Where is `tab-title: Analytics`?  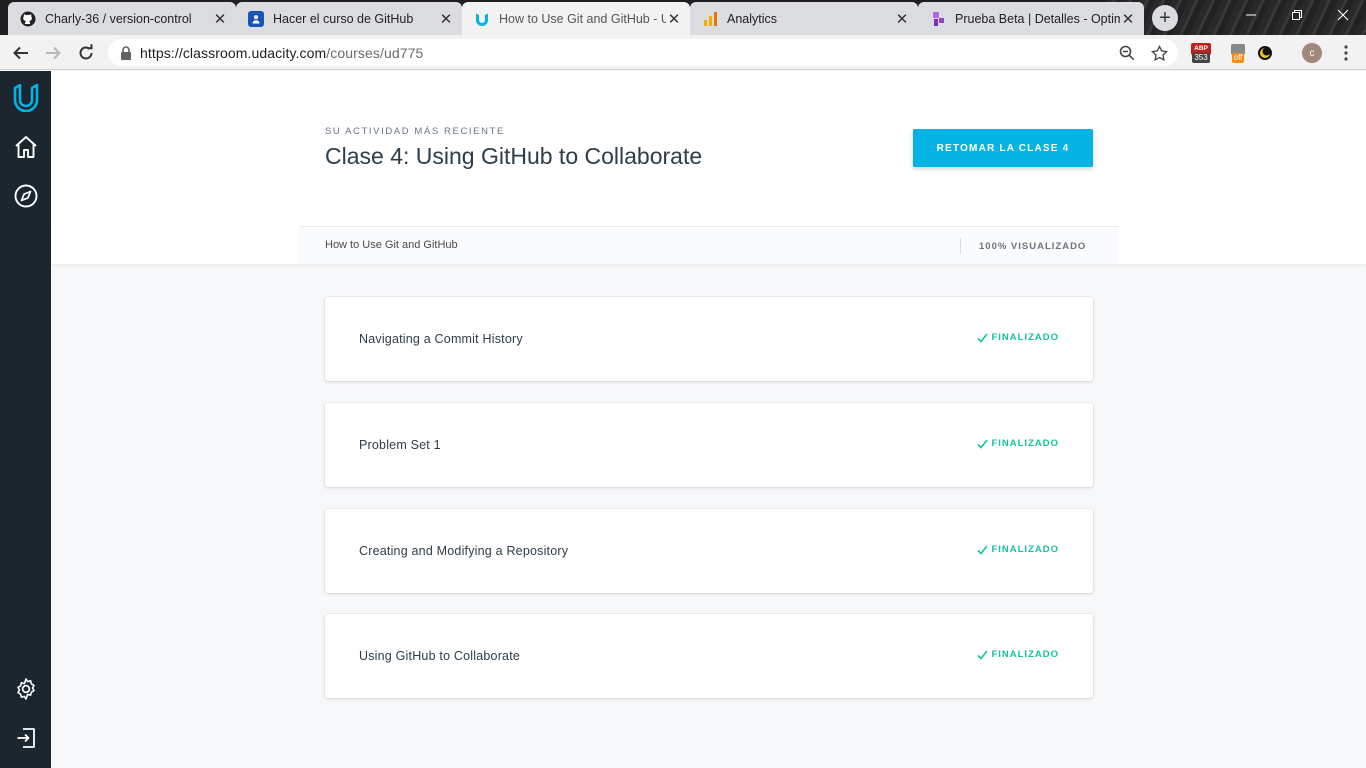 tab-title: Analytics is located at coordinates (752, 18).